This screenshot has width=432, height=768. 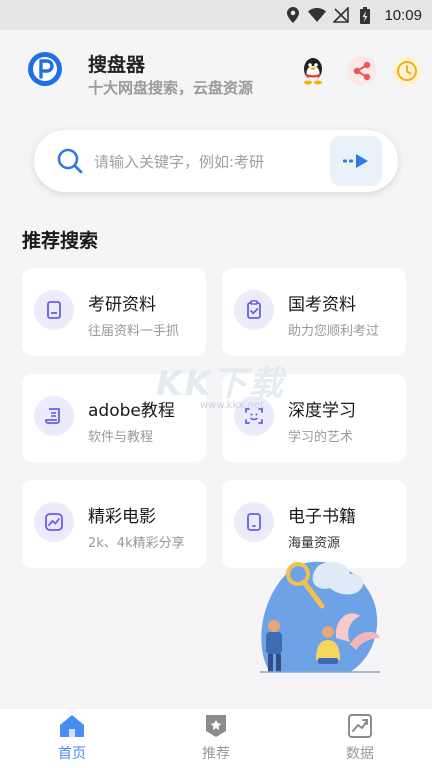 I want to click on app-subtitle: 十大网盘搜索，云盘资源, so click(x=171, y=88).